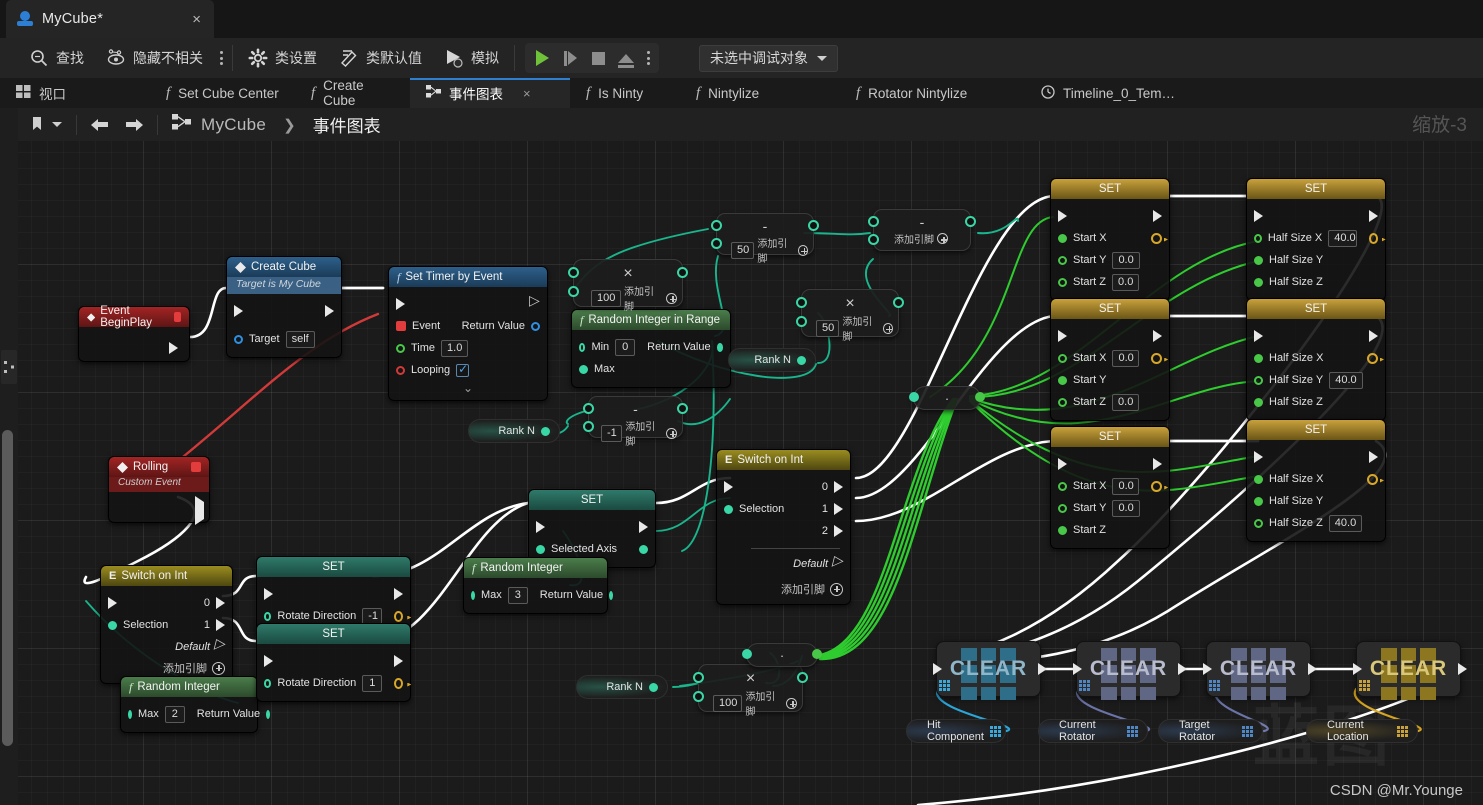 This screenshot has width=1483, height=805. What do you see at coordinates (1258, 380) in the screenshot?
I see `half-size-y-pin` at bounding box center [1258, 380].